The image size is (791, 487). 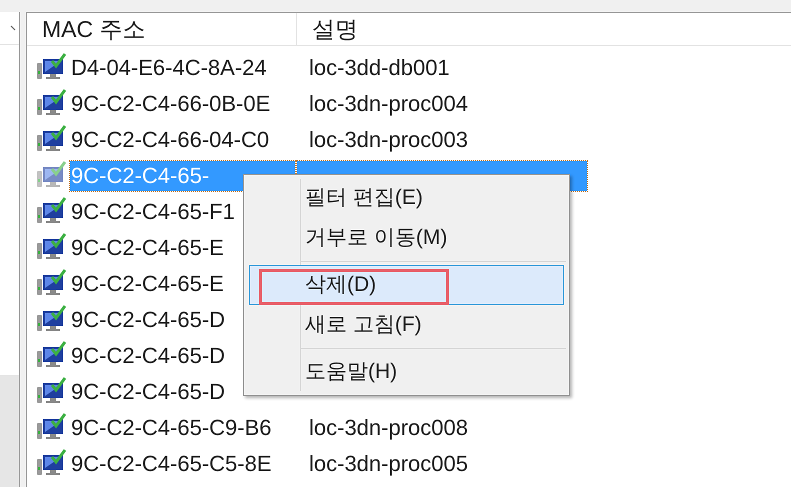 I want to click on mac-address-cell: 9C-C2-C4-66-0B-0E, so click(x=171, y=104).